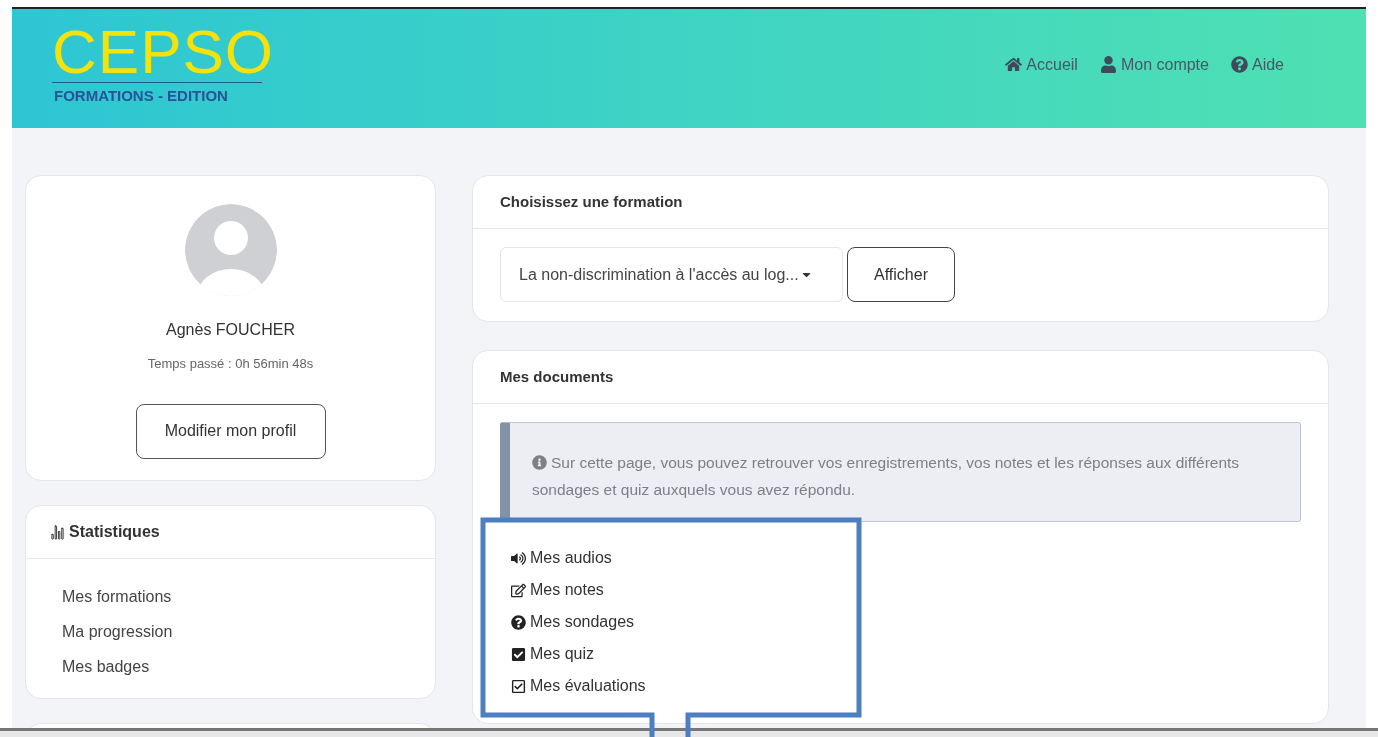 Image resolution: width=1378 pixels, height=737 pixels. What do you see at coordinates (1108, 64) in the screenshot?
I see `user-icon` at bounding box center [1108, 64].